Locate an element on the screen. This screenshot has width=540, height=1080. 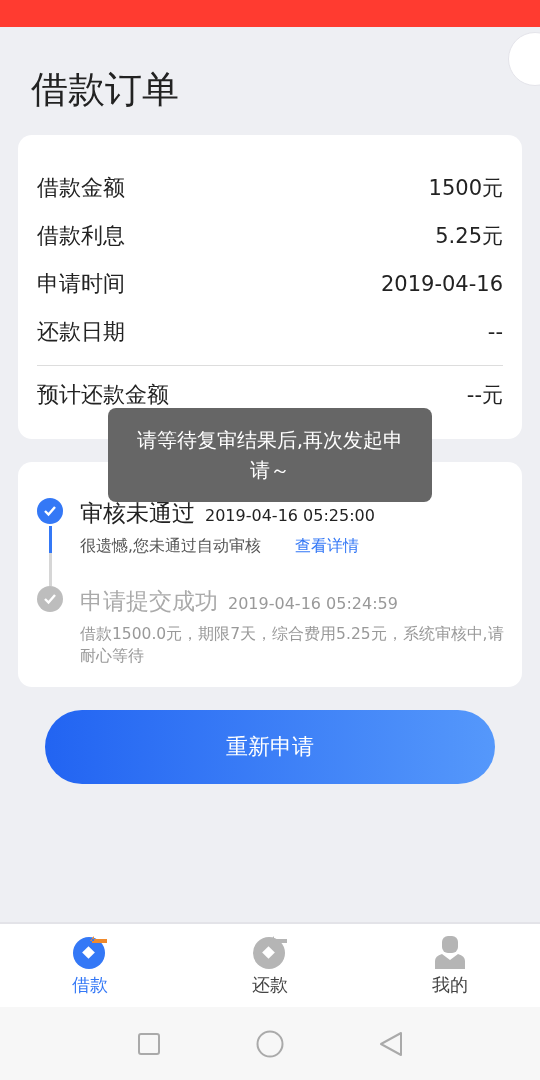
field-value: 1500元 is located at coordinates (465, 188).